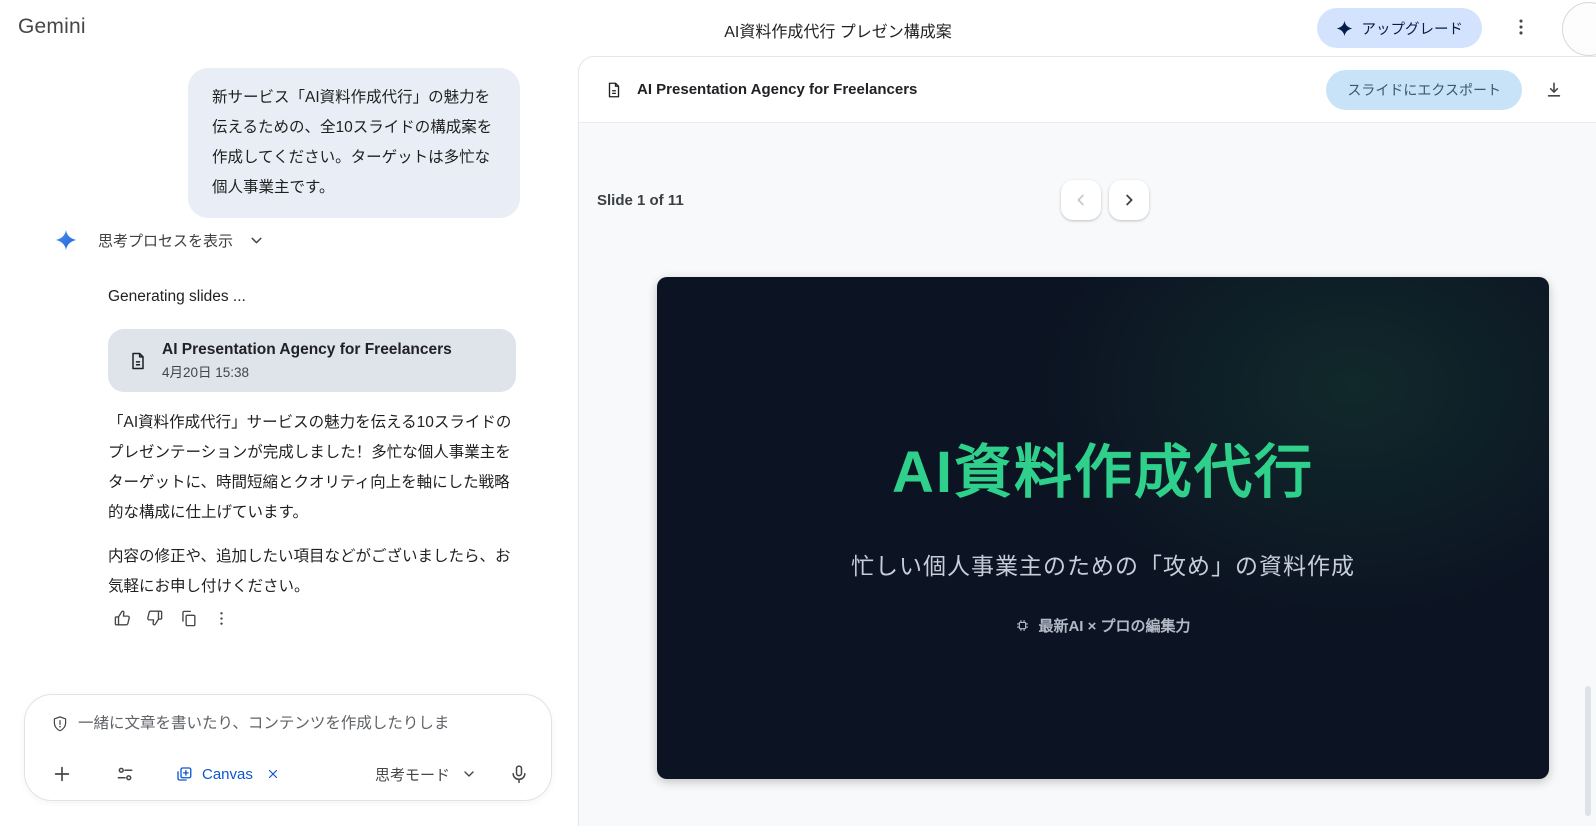  I want to click on avatar, so click(1579, 29).